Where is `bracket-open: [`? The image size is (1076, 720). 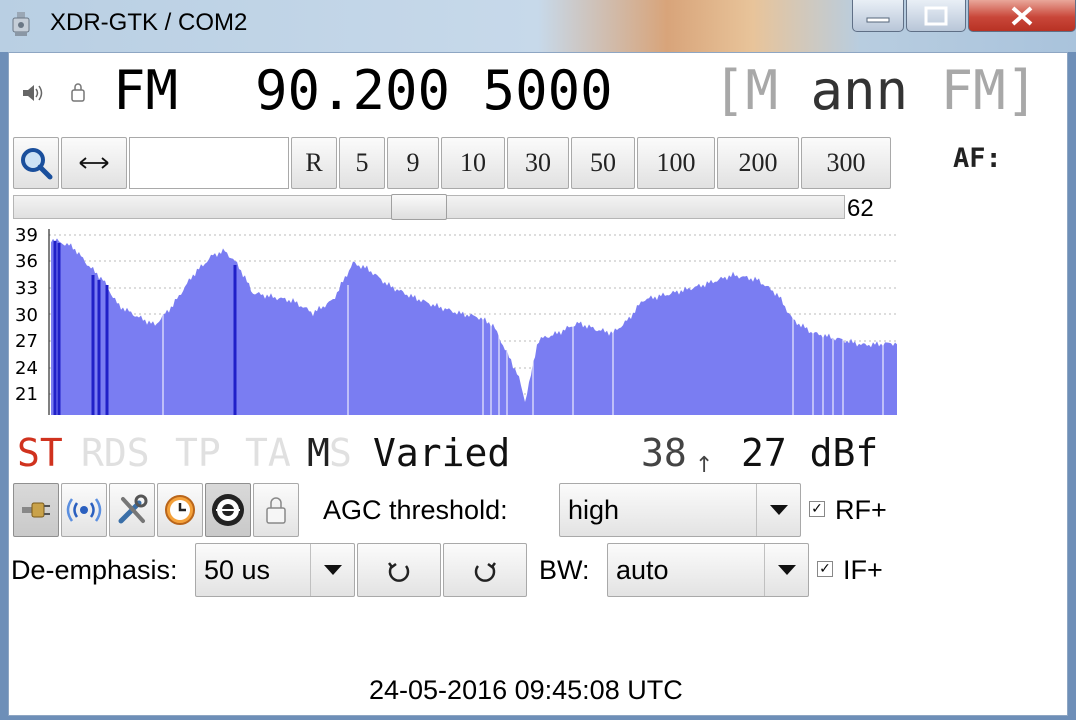
bracket-open: [ is located at coordinates (729, 90).